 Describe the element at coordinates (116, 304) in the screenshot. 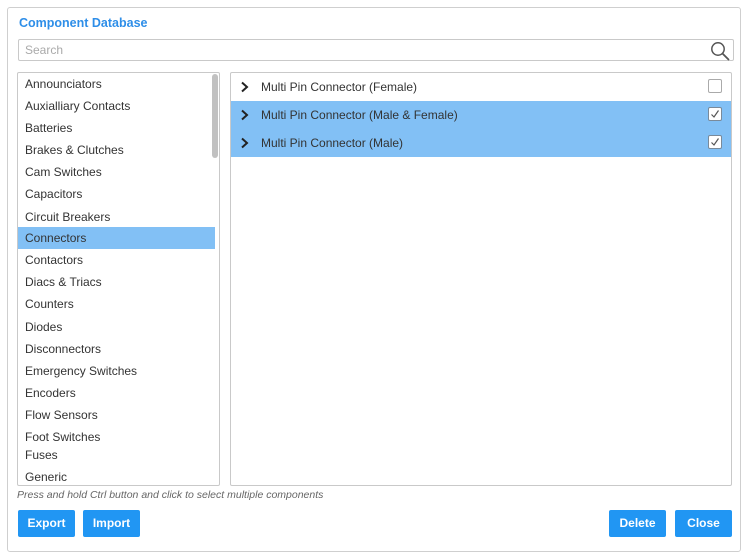

I see `category-item: Counters` at that location.